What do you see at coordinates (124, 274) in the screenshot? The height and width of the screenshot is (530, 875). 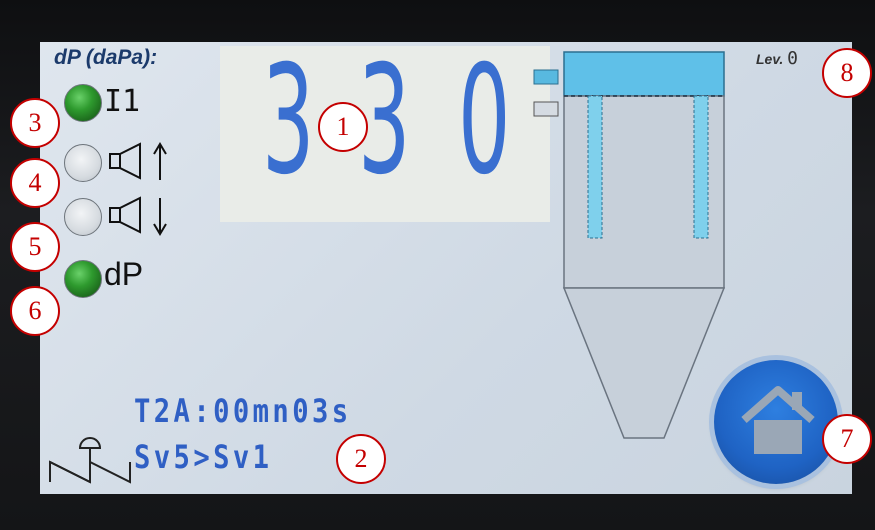 I see `dp-label: dP` at bounding box center [124, 274].